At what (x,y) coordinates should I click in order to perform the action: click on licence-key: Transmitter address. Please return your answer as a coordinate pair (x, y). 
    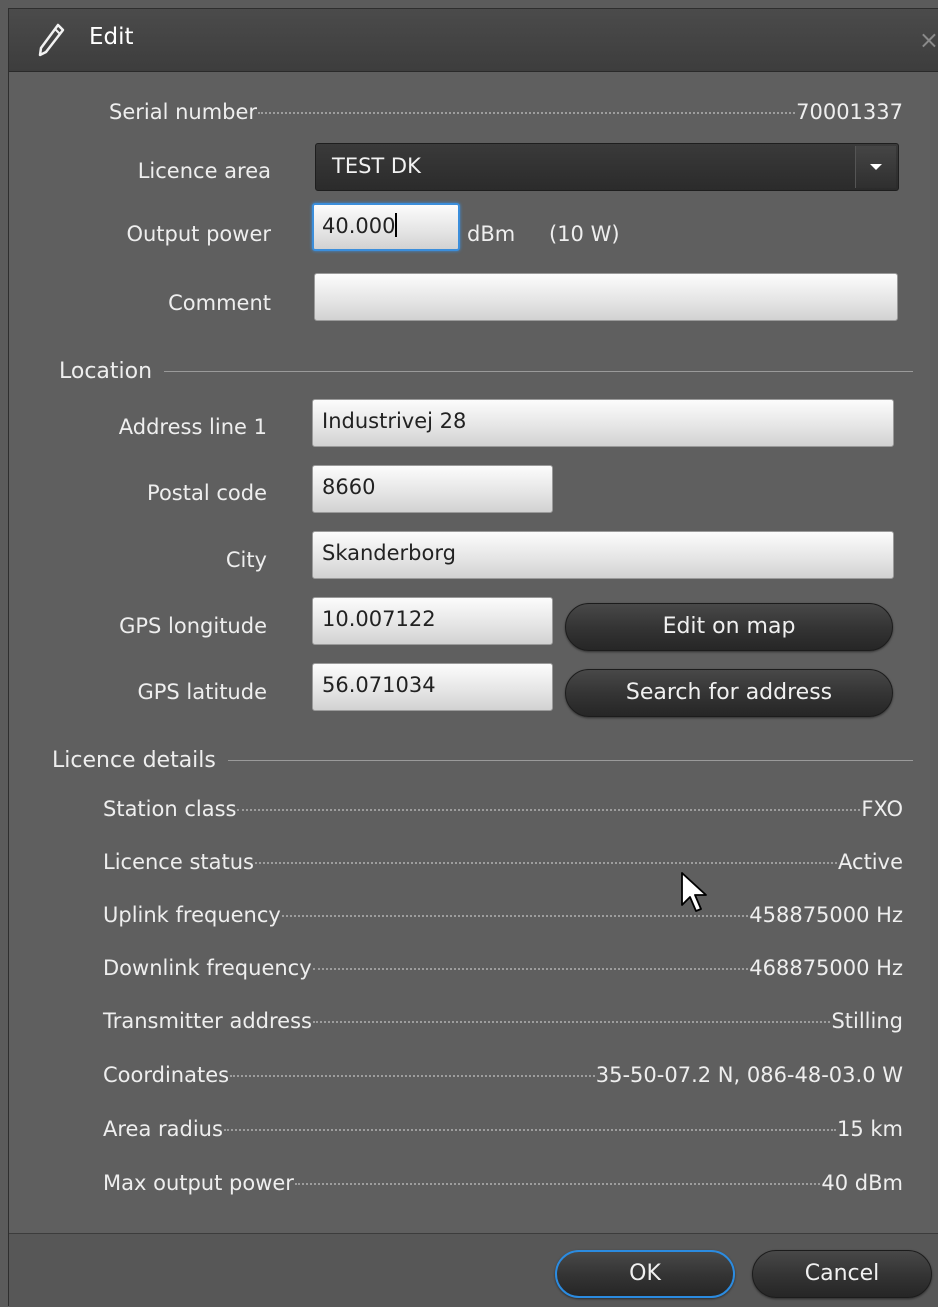
    Looking at the image, I should click on (207, 1021).